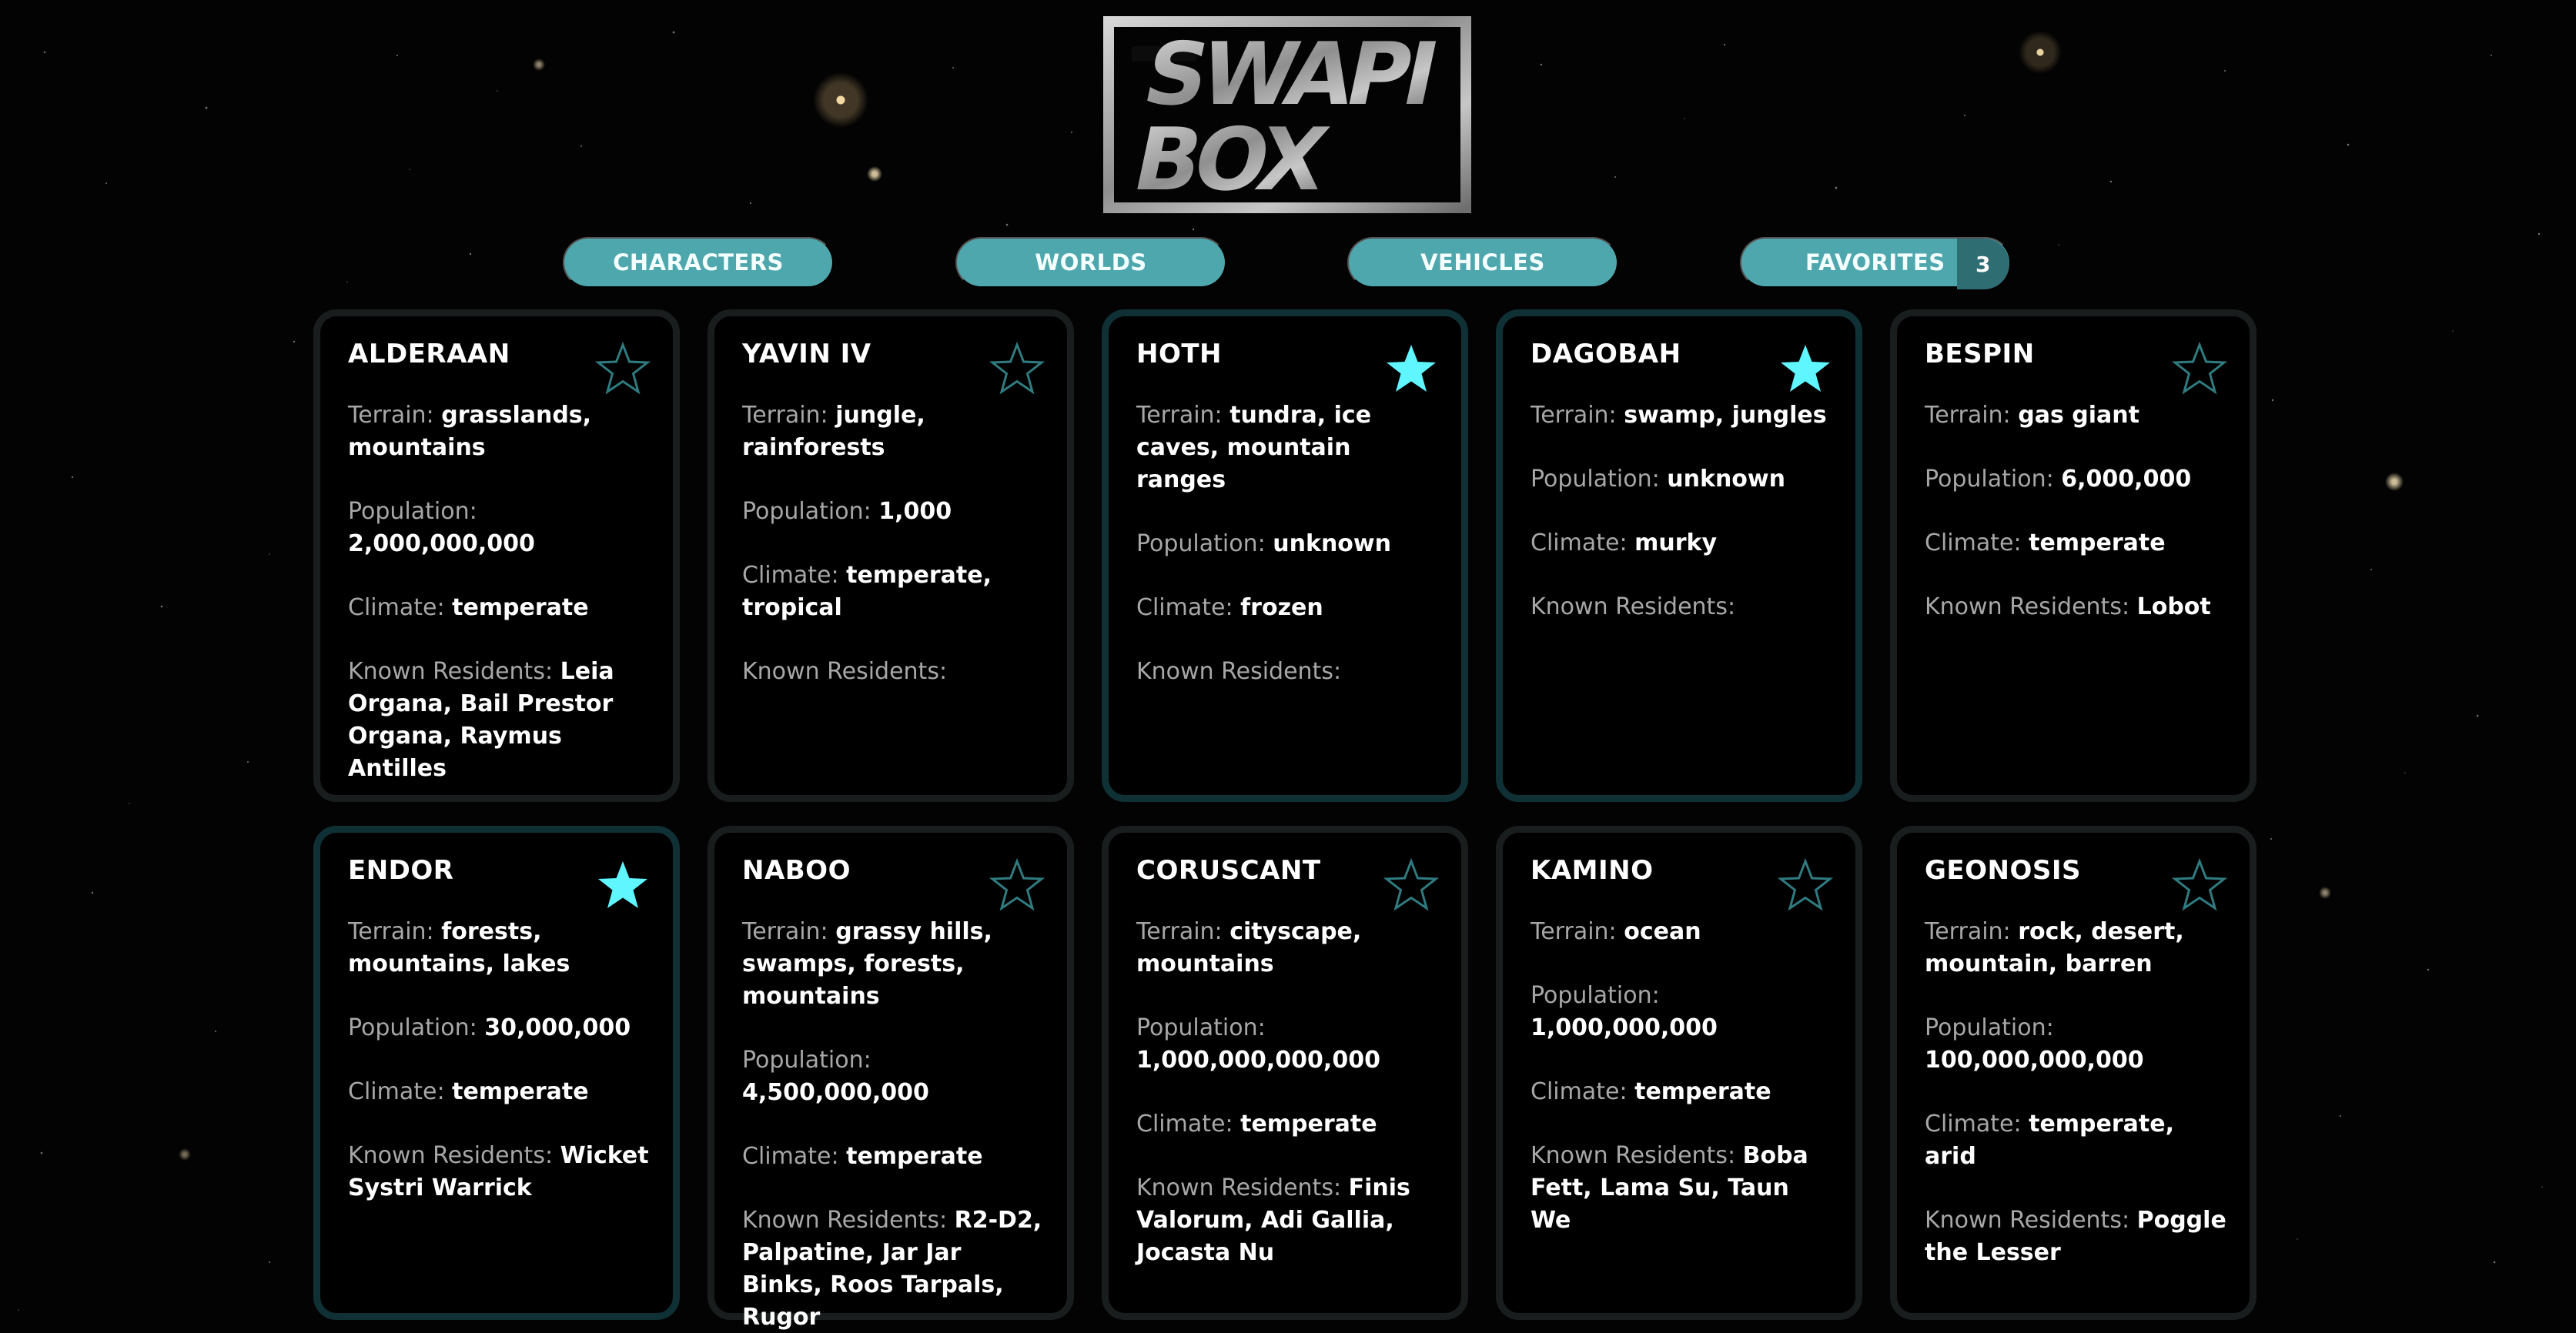 The width and height of the screenshot is (2576, 1333). What do you see at coordinates (835, 1092) in the screenshot?
I see `population-value: 4,500,000,000` at bounding box center [835, 1092].